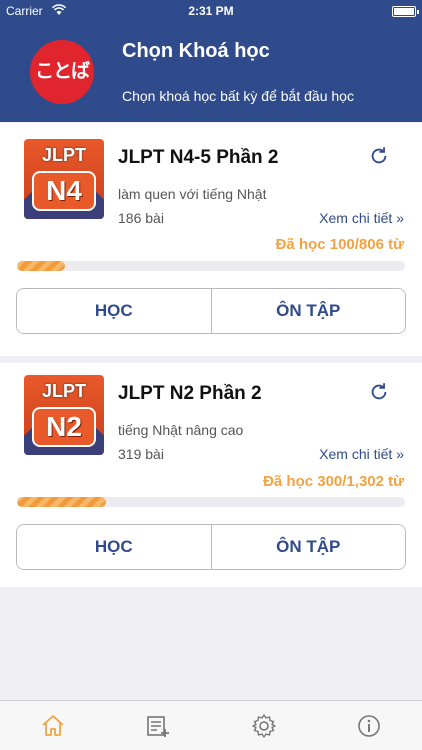 The height and width of the screenshot is (750, 422). I want to click on app-logo: ことば, so click(62, 72).